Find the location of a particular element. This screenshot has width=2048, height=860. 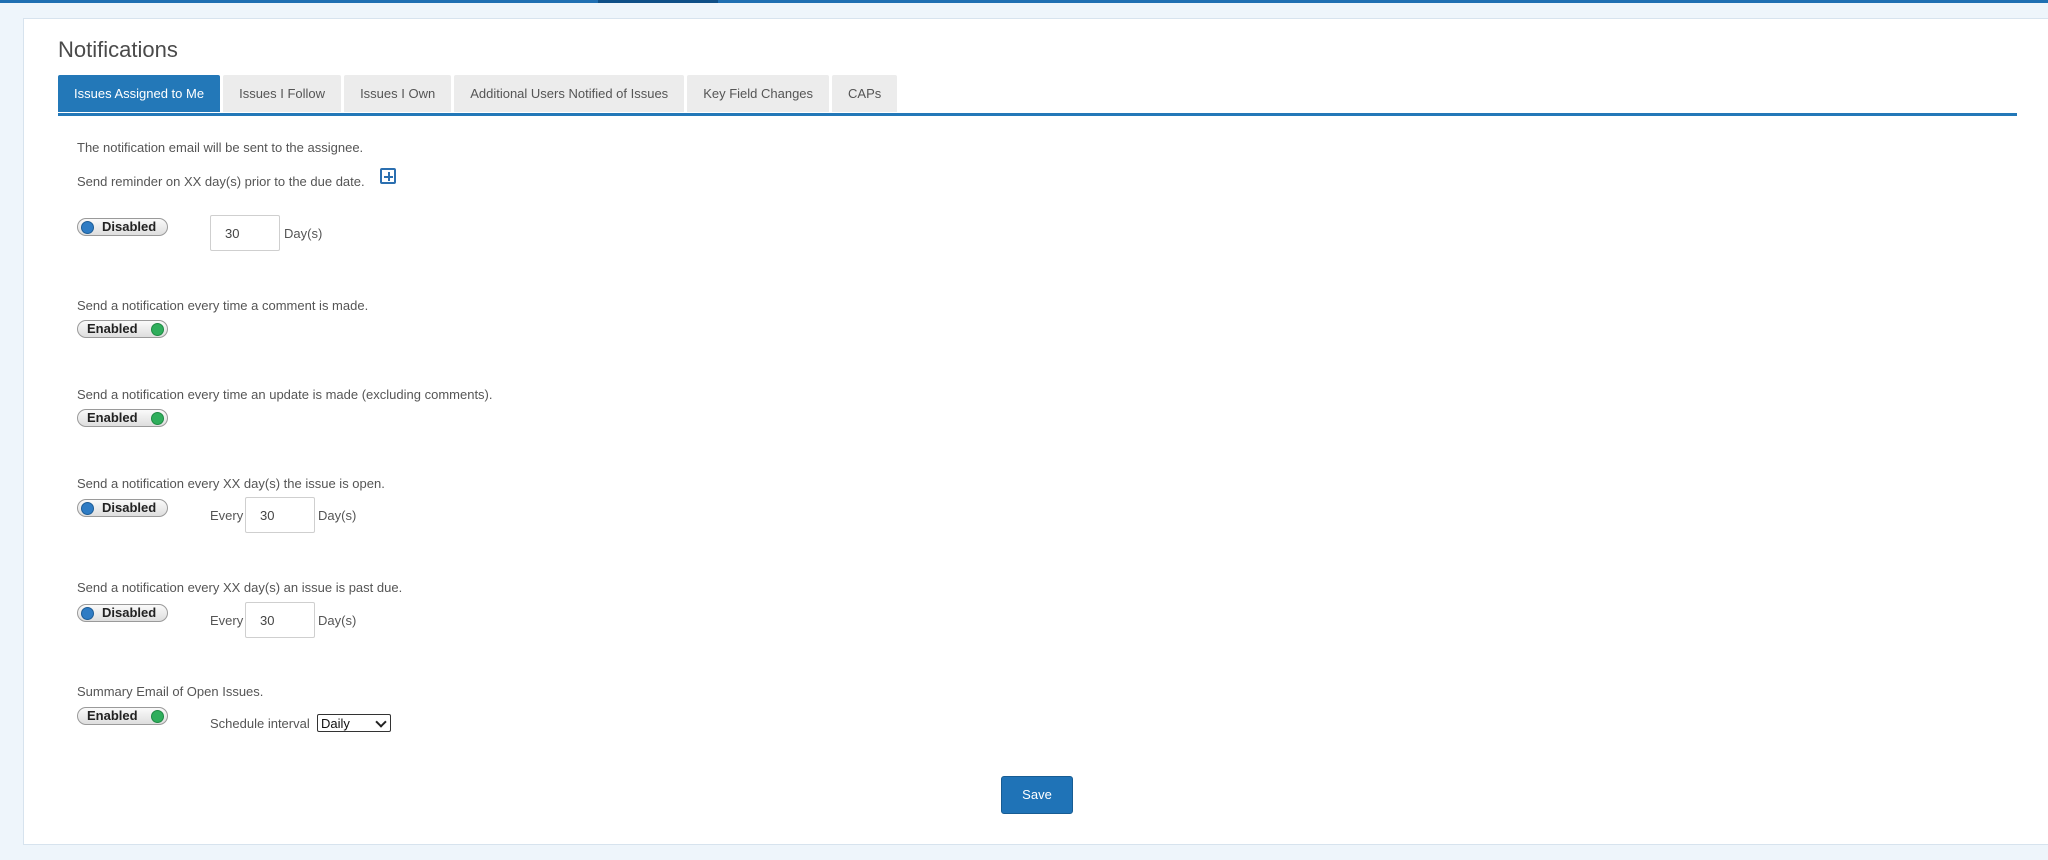

schedule-interval-select: Daily is located at coordinates (354, 723).